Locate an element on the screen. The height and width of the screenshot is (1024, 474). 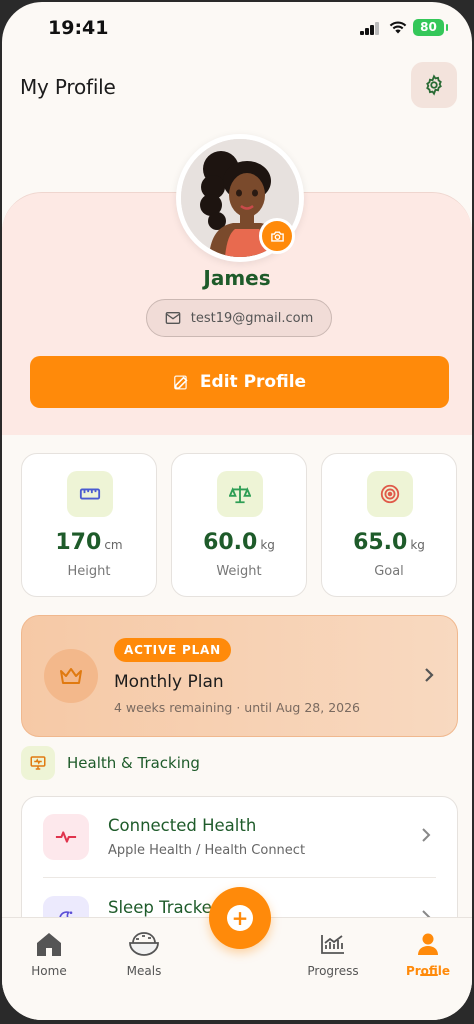
crown-icon is located at coordinates (71, 676).